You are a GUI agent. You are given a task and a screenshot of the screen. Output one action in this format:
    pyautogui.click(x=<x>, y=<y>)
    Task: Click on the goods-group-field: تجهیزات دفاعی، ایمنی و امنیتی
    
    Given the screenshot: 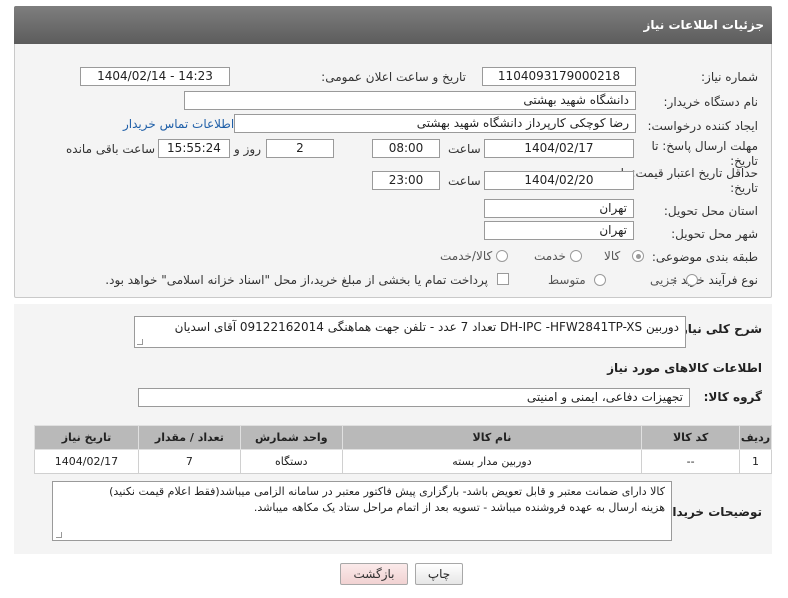 What is the action you would take?
    pyautogui.click(x=414, y=397)
    